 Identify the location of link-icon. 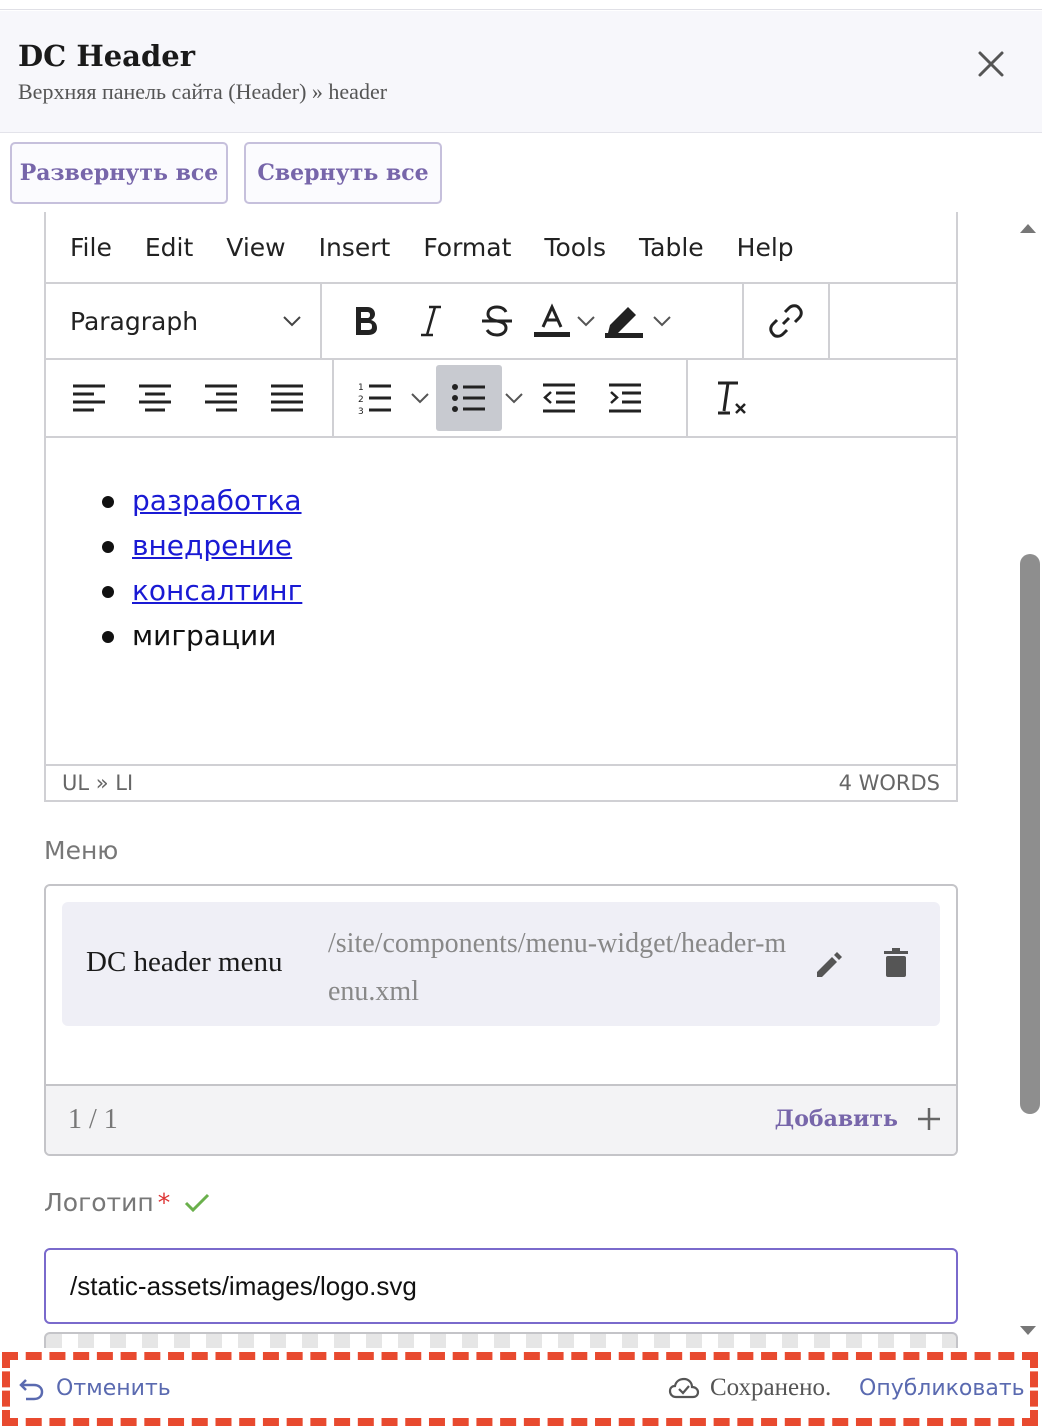
(786, 321).